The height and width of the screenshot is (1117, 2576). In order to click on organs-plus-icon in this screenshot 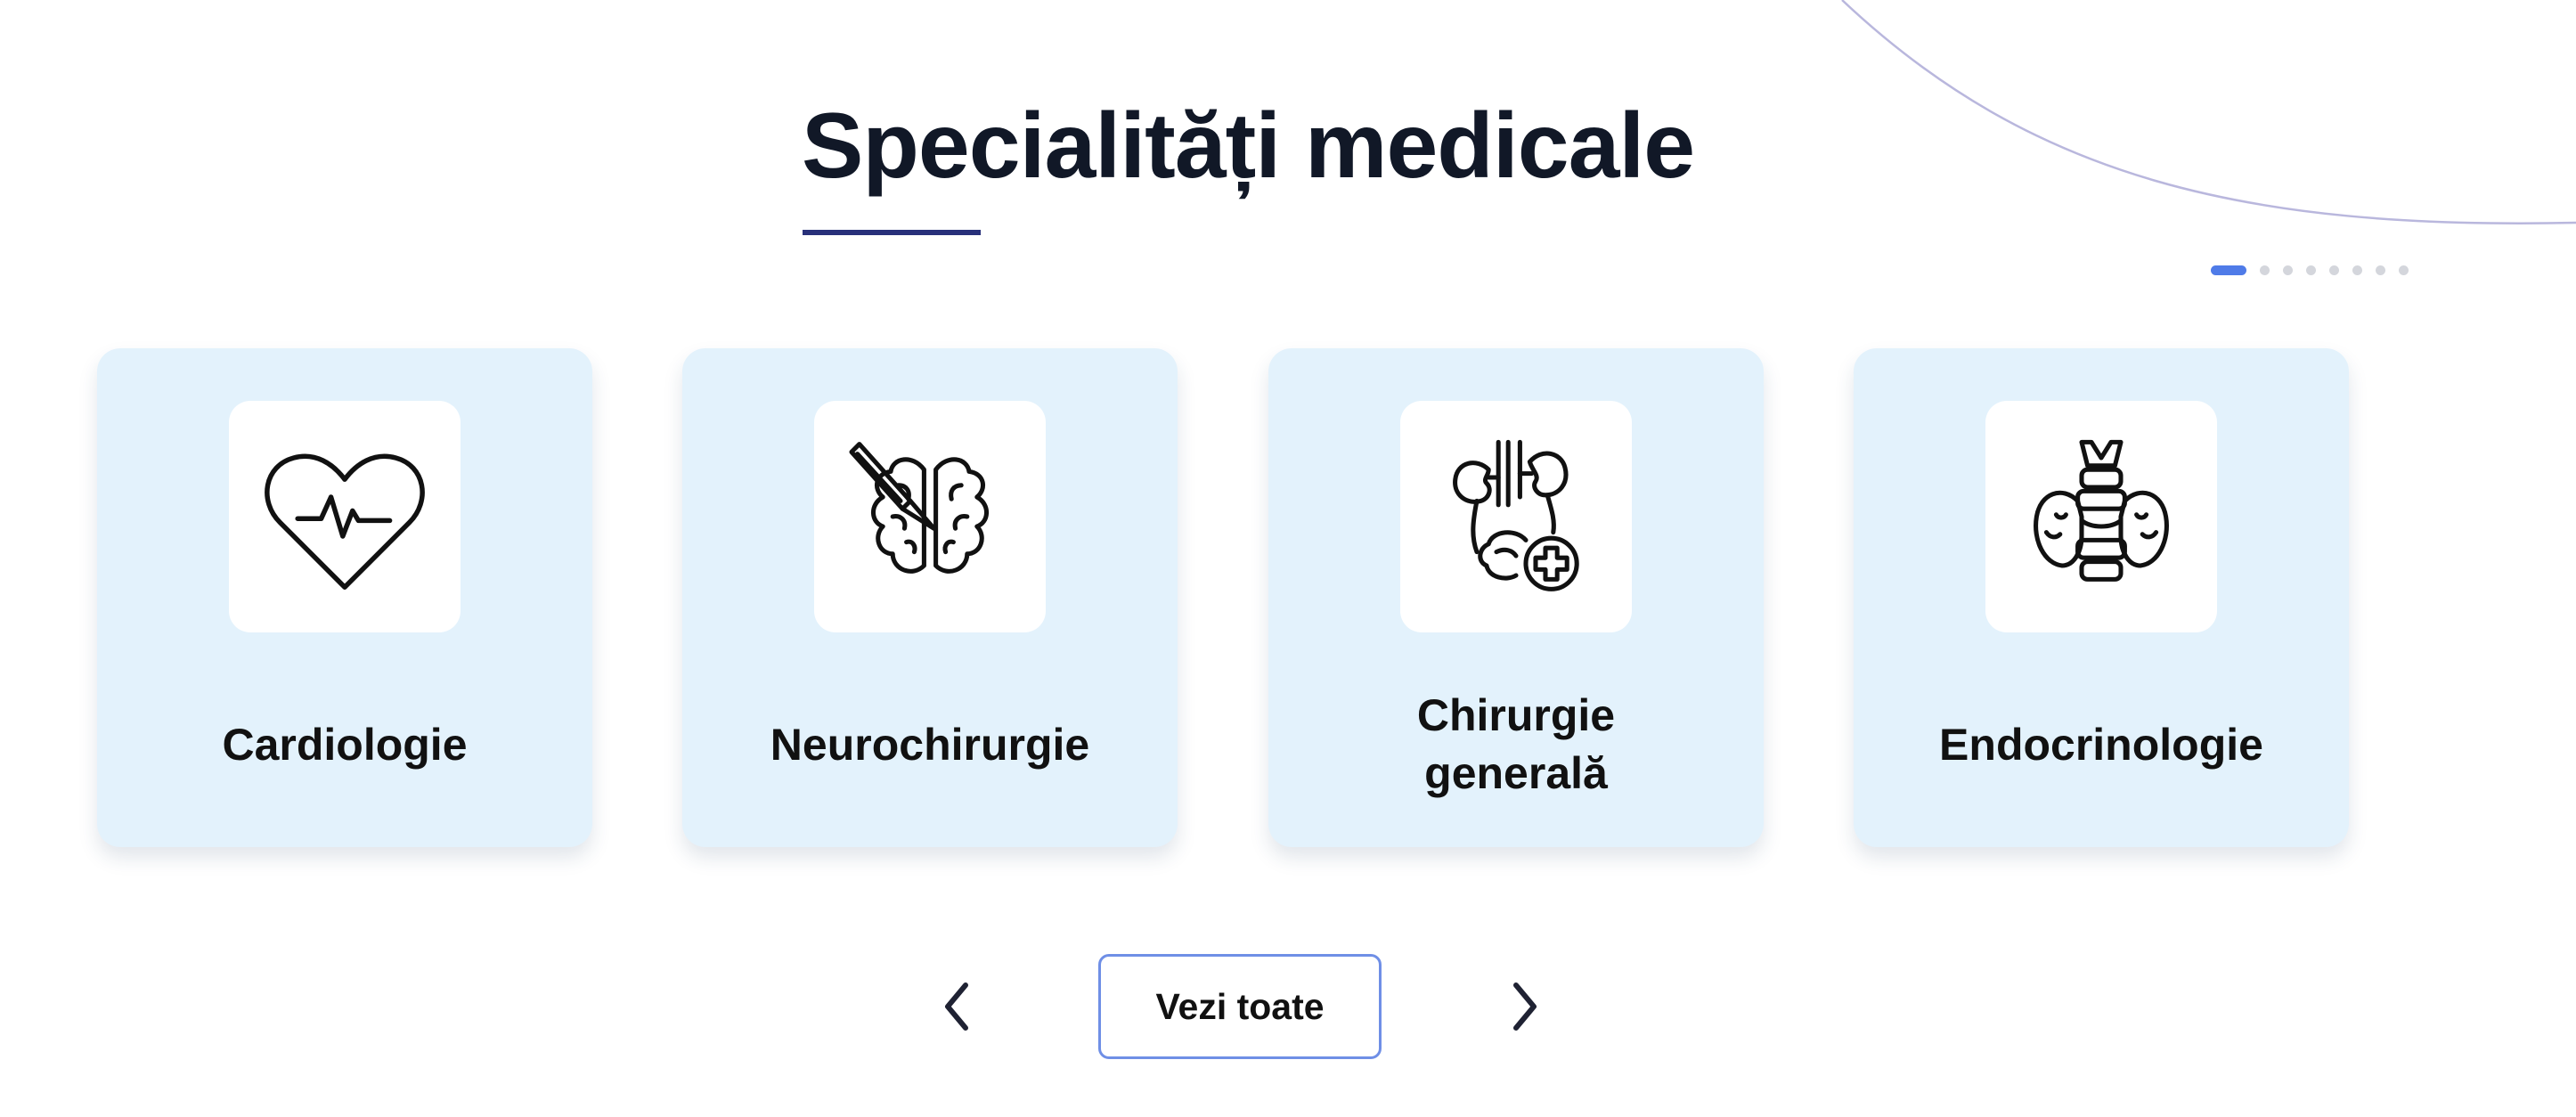, I will do `click(1516, 515)`.